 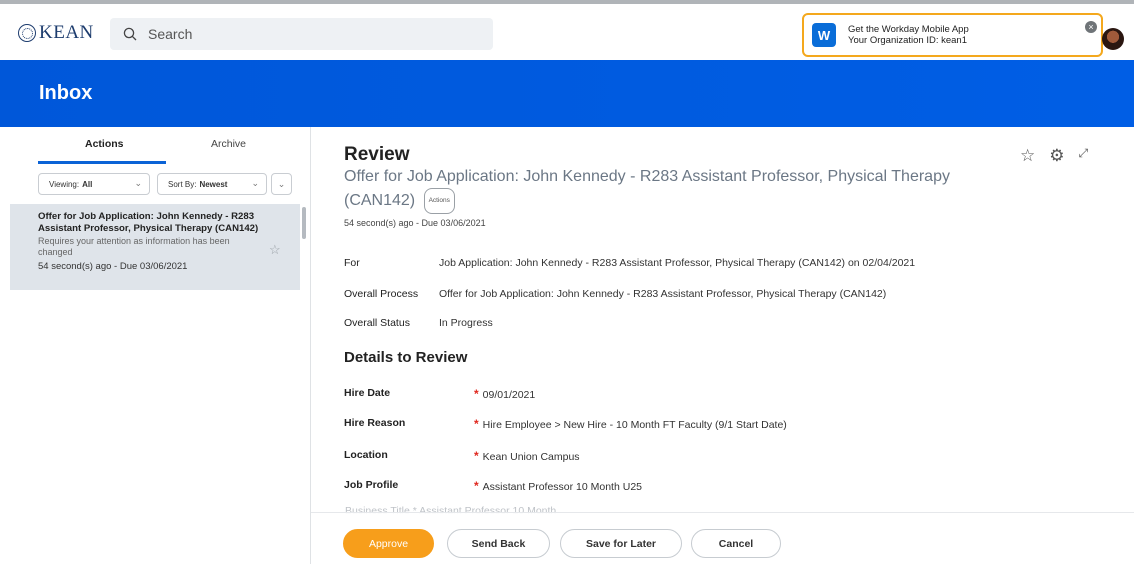 I want to click on search-icon, so click(x=130, y=34).